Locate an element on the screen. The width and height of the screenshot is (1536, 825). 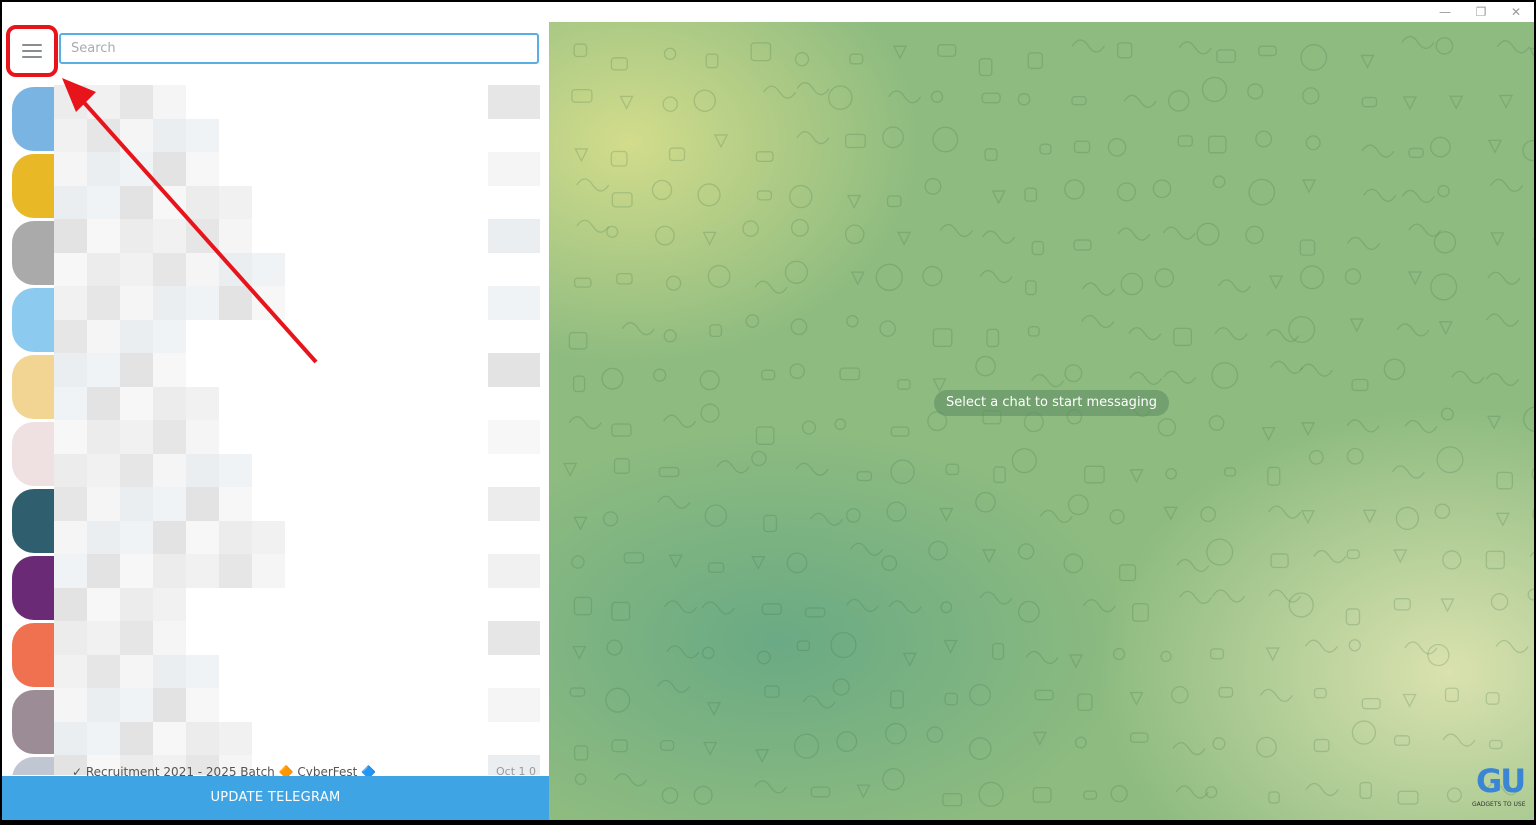
close-button: ✕ is located at coordinates (1516, 12).